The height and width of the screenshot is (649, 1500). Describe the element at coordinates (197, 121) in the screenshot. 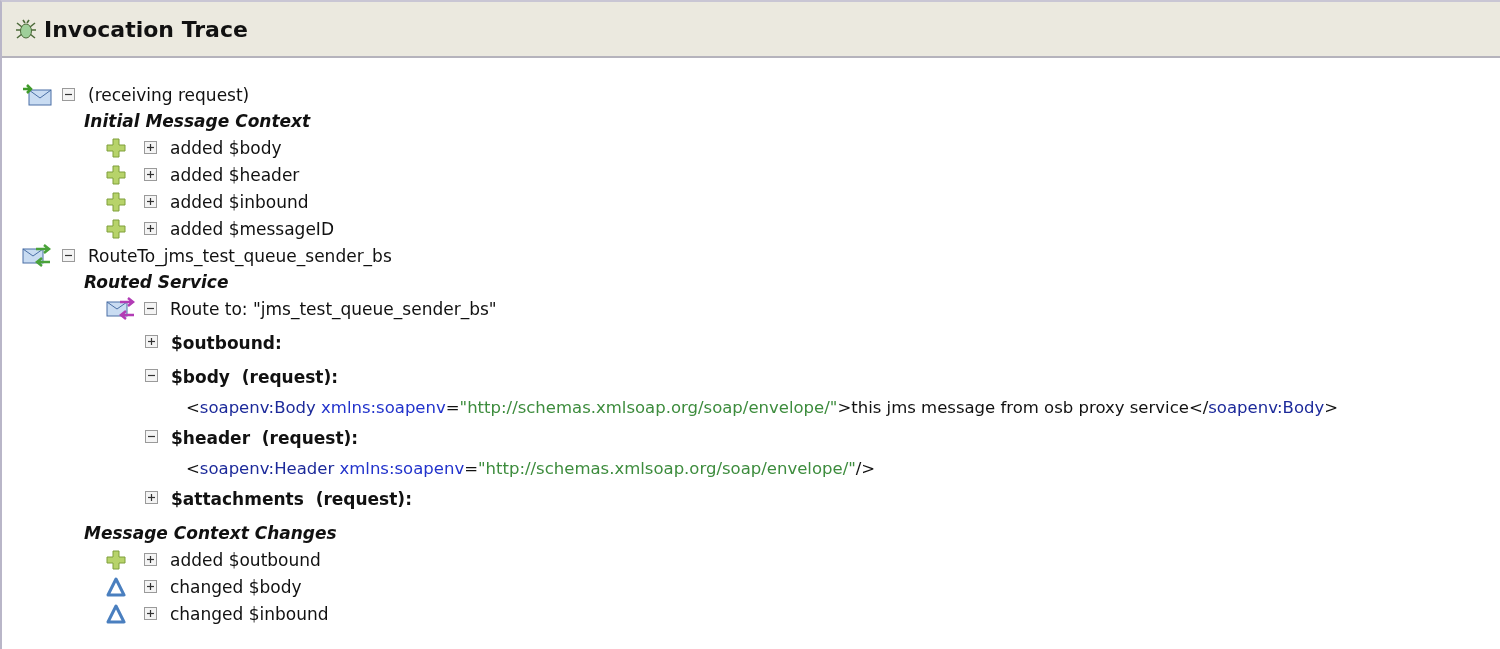

I see `section-heading: Initial Message Context` at that location.